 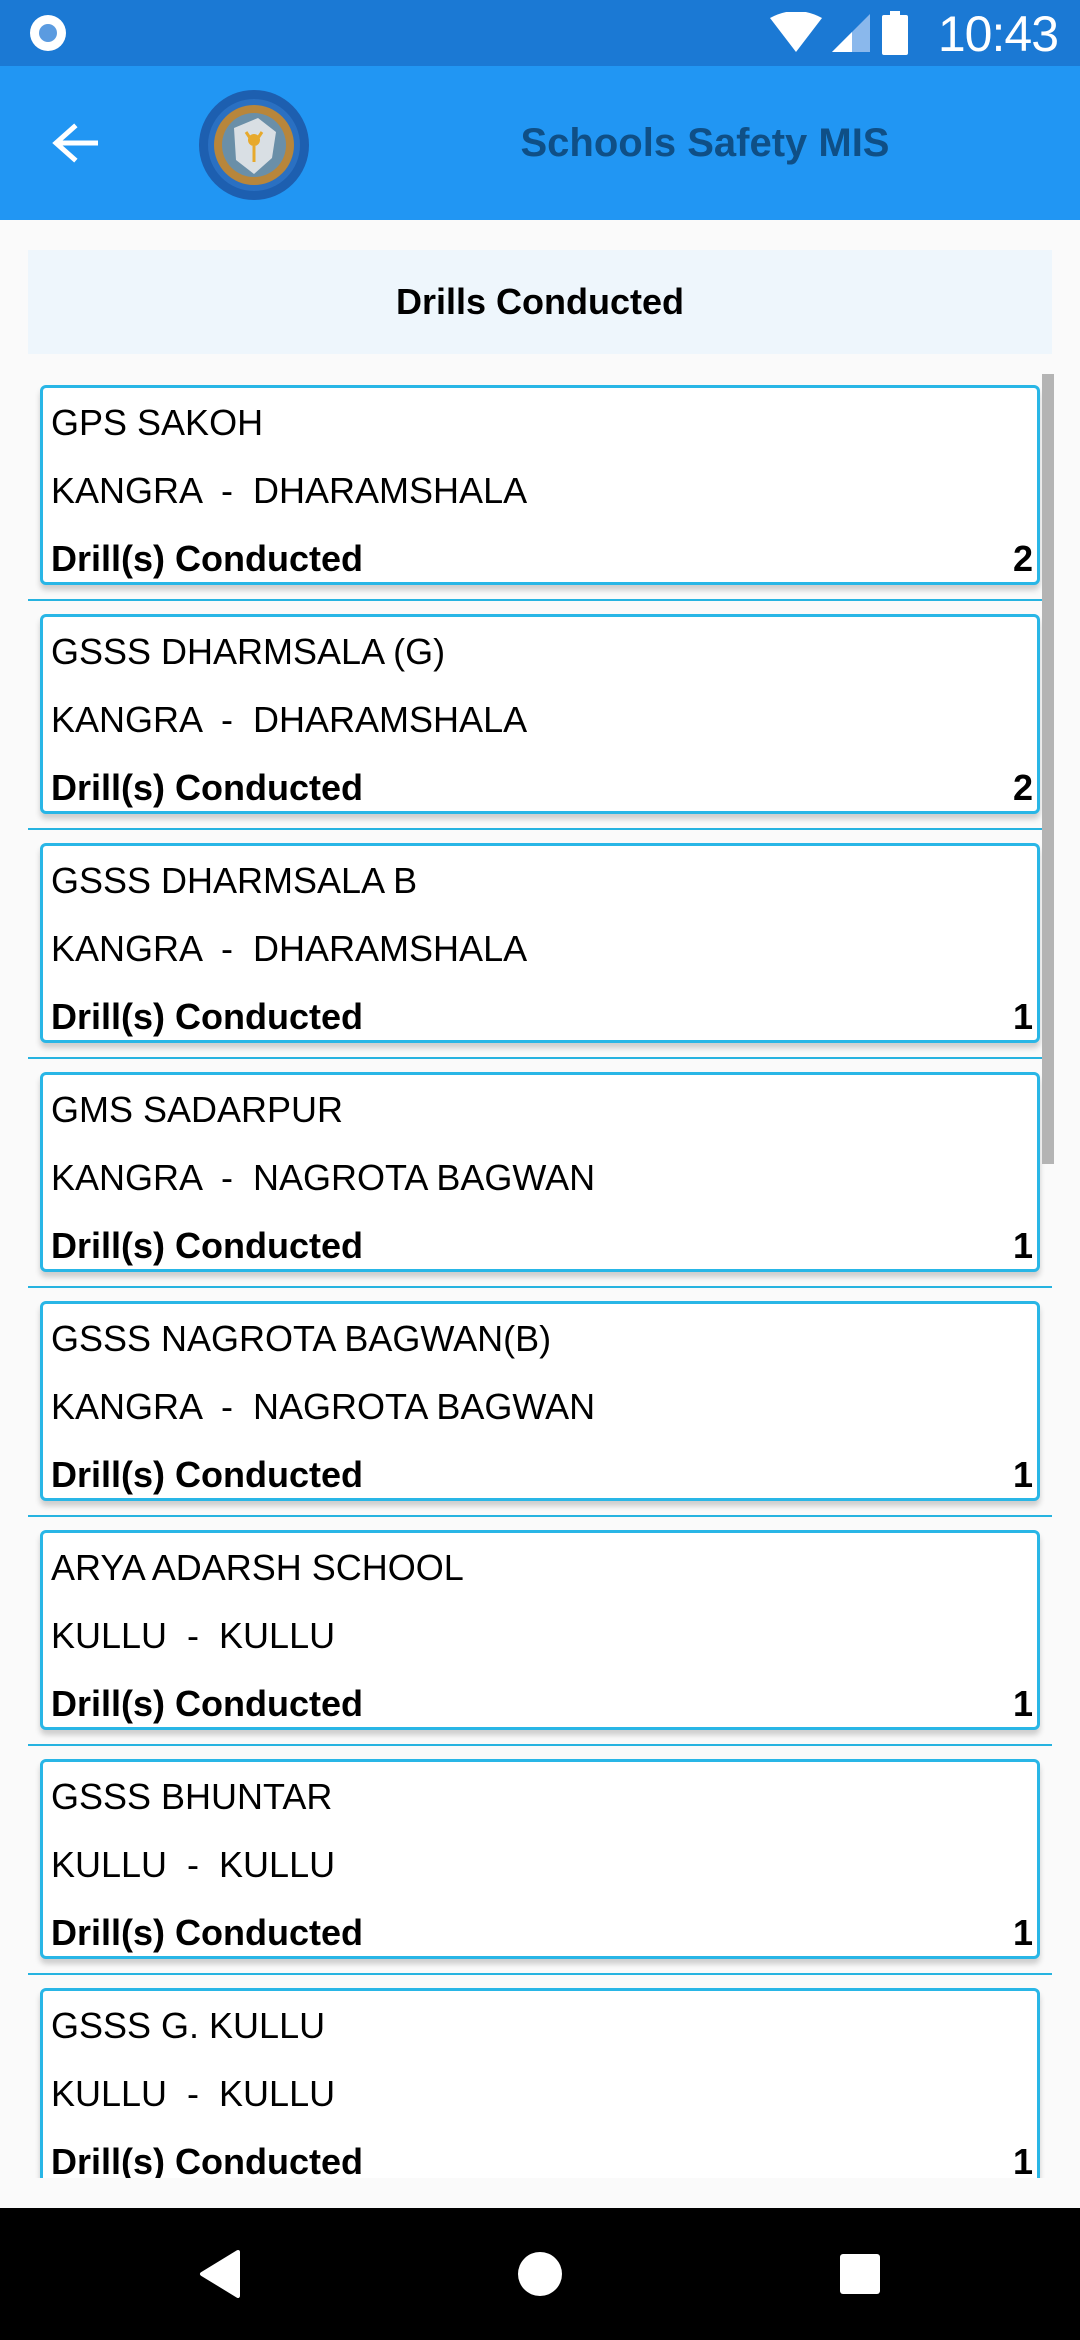 I want to click on app-bar: Schools Safety MIS, so click(x=540, y=143).